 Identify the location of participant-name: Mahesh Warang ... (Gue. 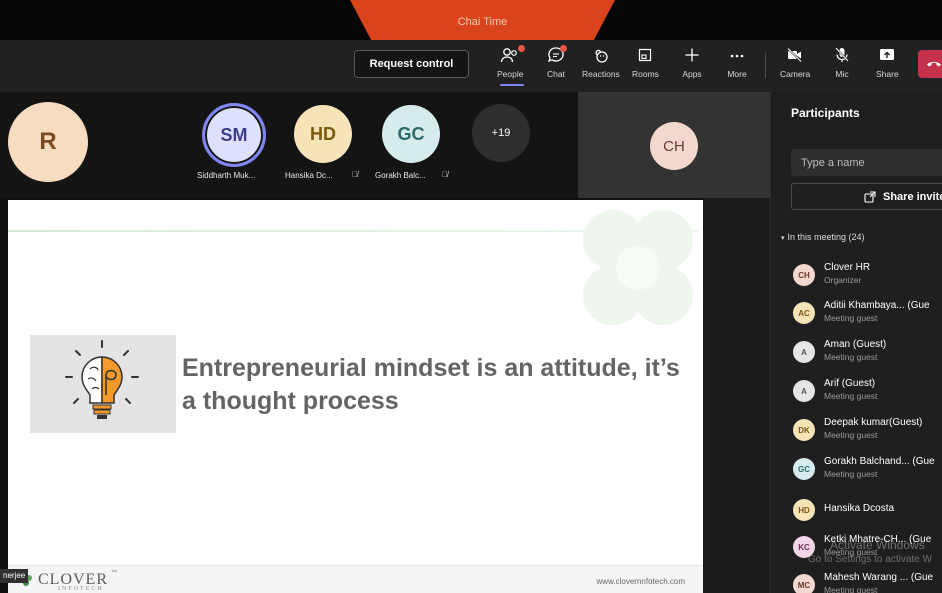
(879, 577).